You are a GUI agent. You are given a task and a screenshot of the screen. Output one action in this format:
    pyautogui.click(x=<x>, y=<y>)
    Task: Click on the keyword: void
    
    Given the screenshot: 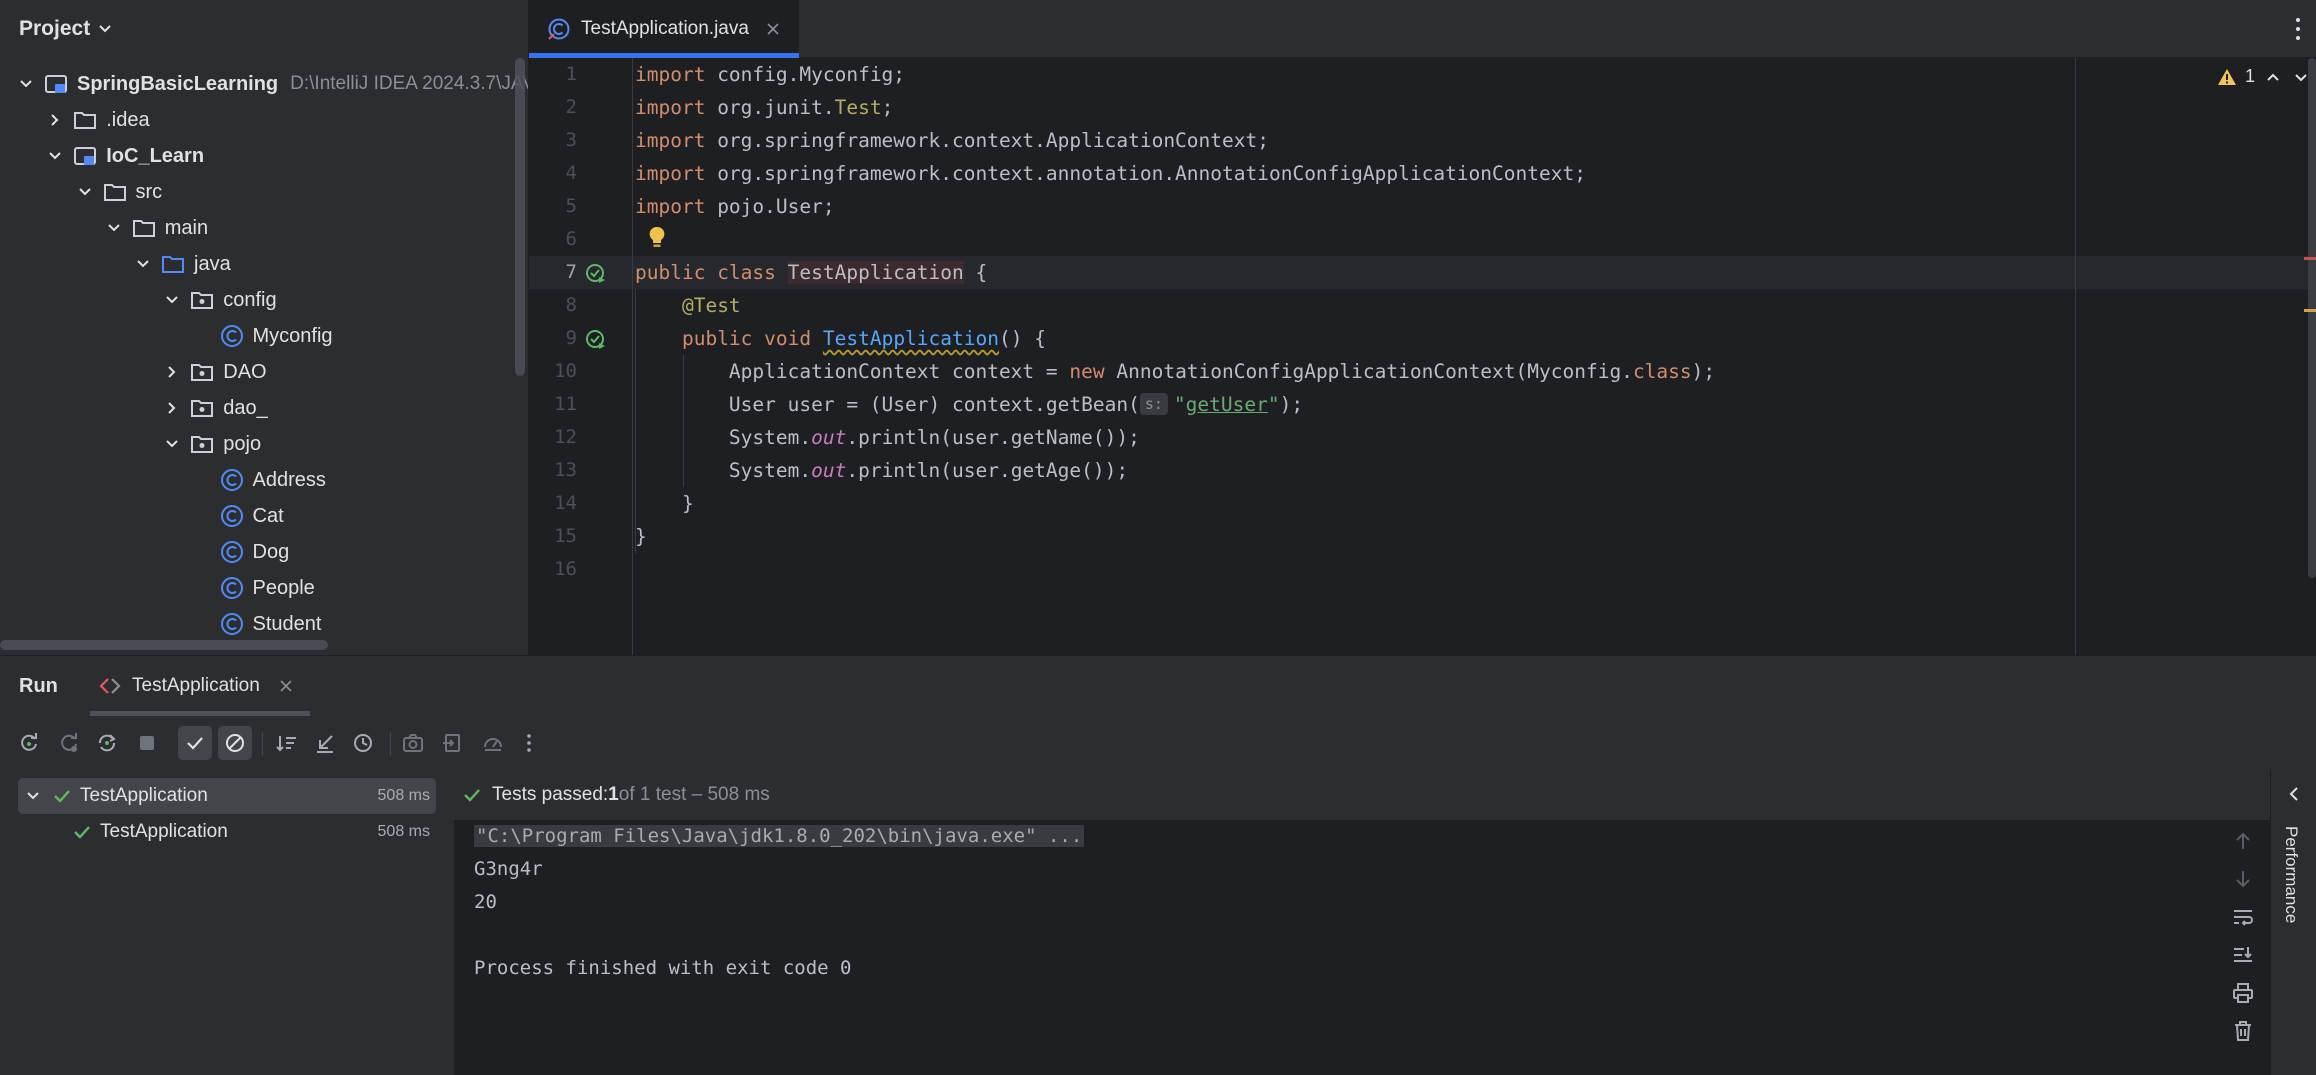 What is the action you would take?
    pyautogui.click(x=787, y=338)
    